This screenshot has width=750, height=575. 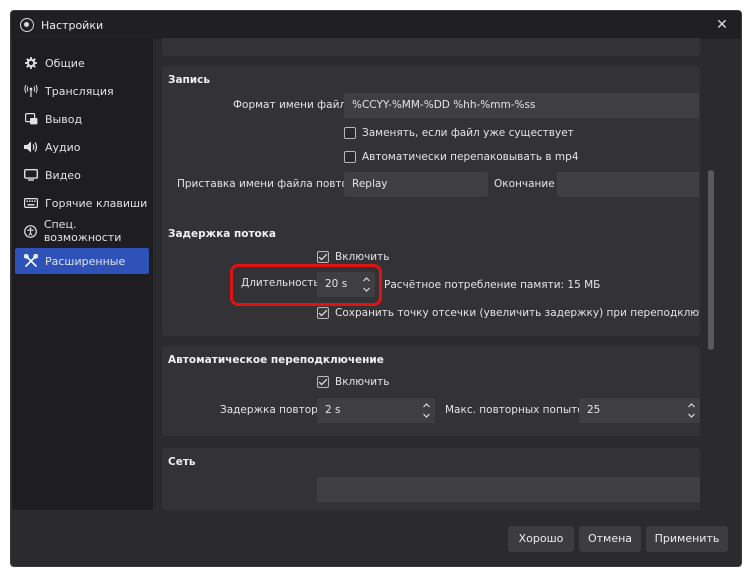 What do you see at coordinates (64, 119) in the screenshot?
I see `sidebar-item-label: Вывод` at bounding box center [64, 119].